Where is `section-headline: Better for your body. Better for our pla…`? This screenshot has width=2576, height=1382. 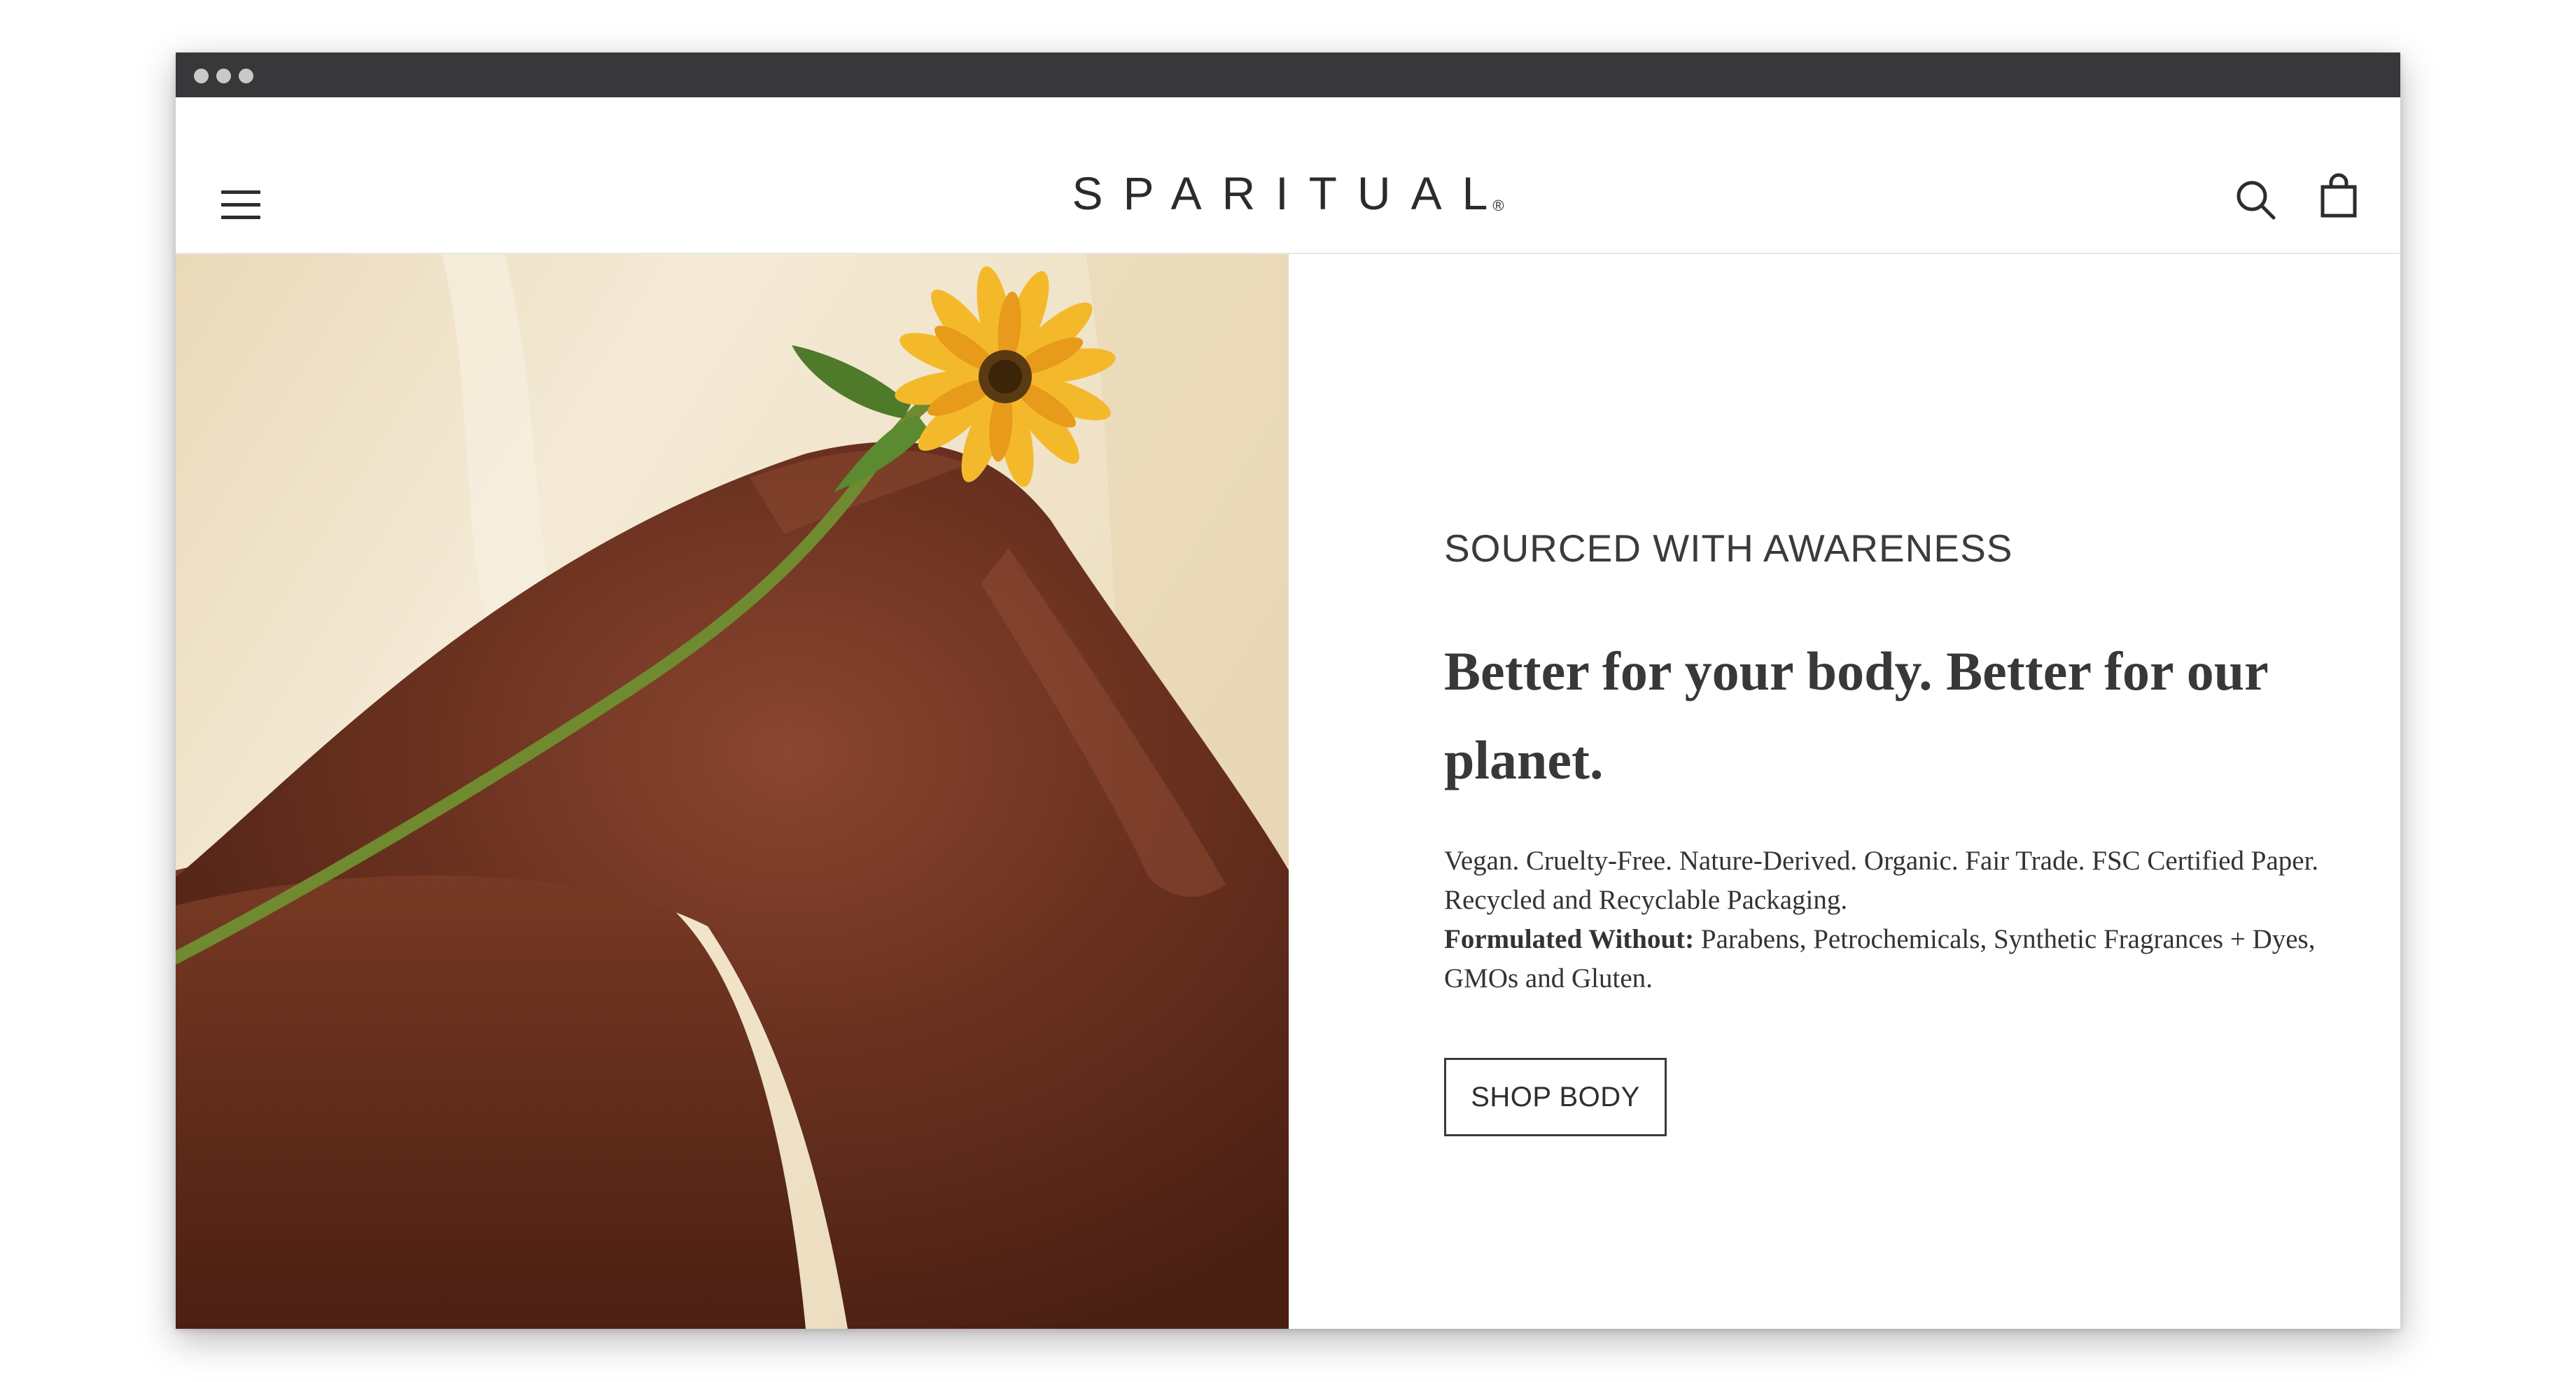
section-headline: Better for your body. Better for our pla… is located at coordinates (1856, 715).